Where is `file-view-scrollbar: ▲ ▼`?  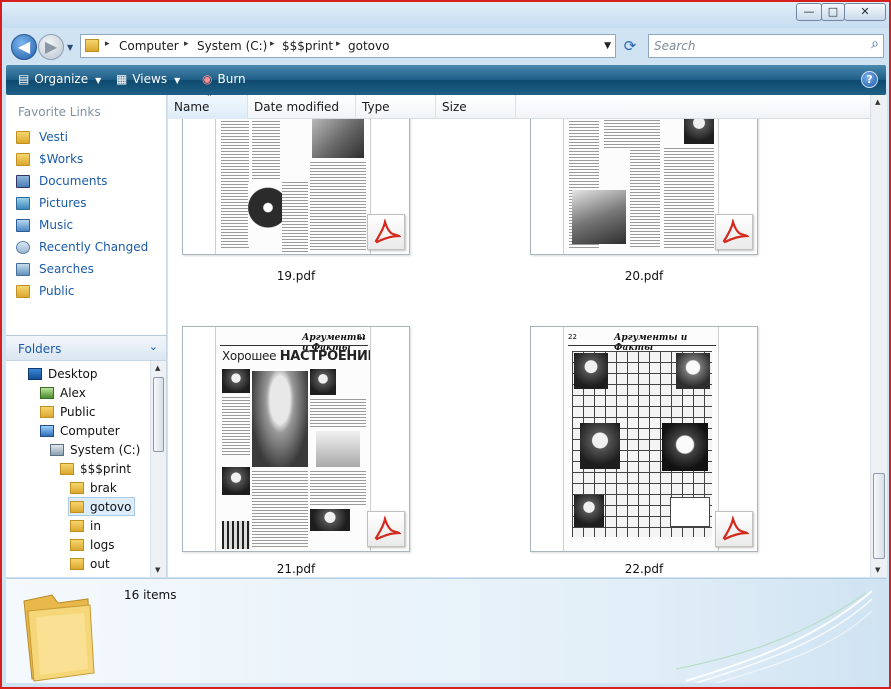
file-view-scrollbar: ▲ ▼ is located at coordinates (878, 336).